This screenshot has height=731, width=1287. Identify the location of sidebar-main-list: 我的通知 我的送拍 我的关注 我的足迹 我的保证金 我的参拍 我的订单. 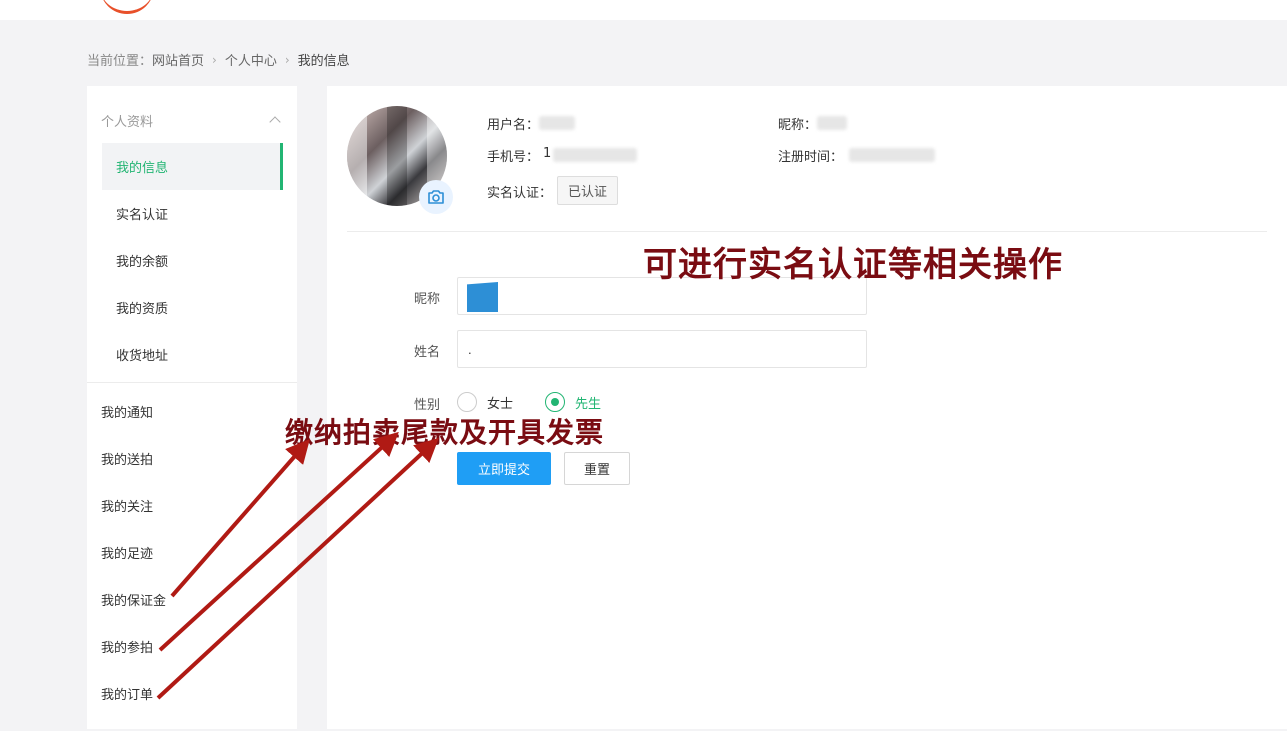
(192, 552).